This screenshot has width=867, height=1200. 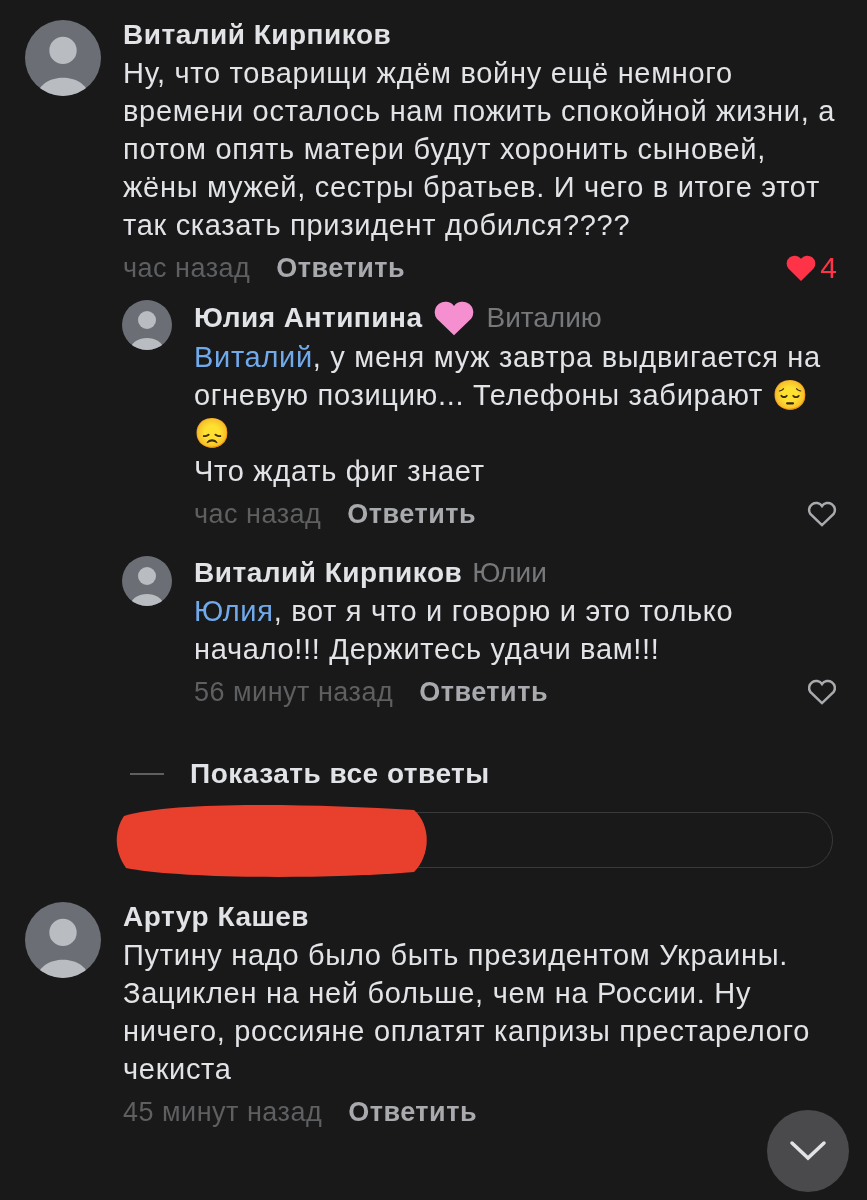 I want to click on comment-text: Виталий, у меня муж завтра выдвигается на огневую позицию... Телефоны забирают 😔 😞 Что ждать фиг знает, so click(x=508, y=414).